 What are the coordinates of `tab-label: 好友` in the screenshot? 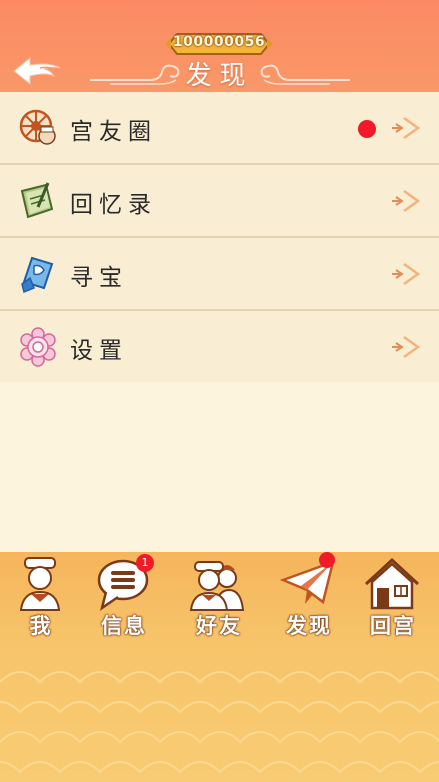 It's located at (219, 626).